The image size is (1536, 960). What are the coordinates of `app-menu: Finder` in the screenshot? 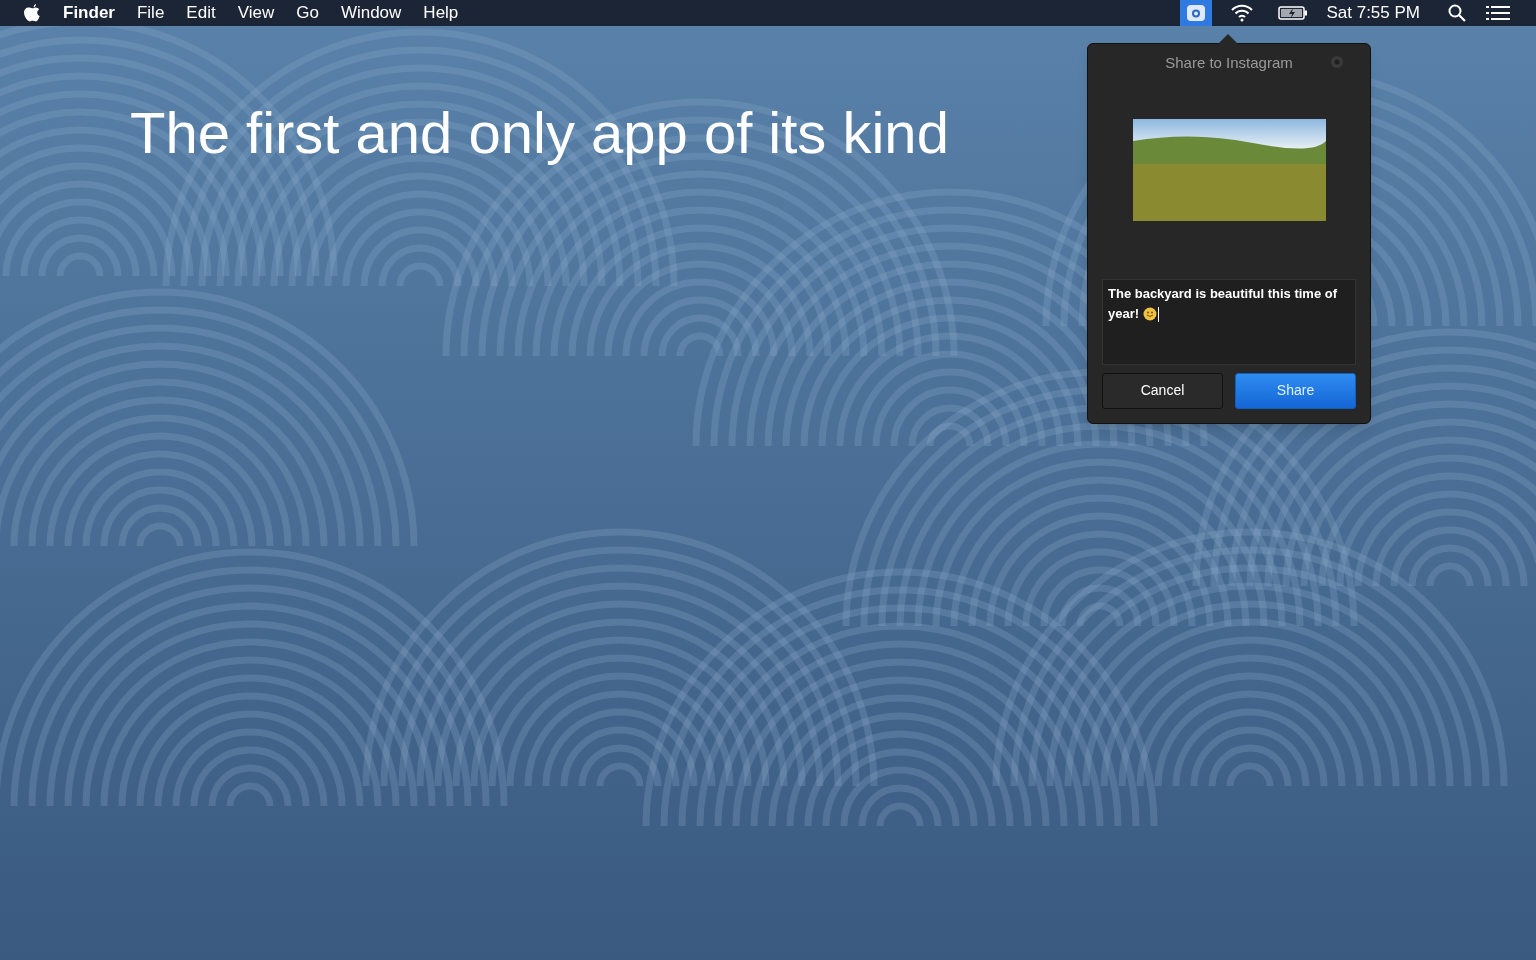 It's located at (89, 13).